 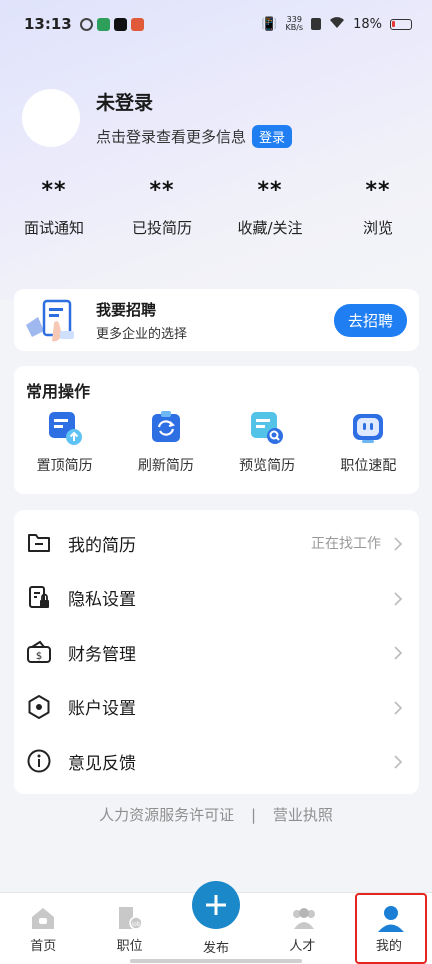 What do you see at coordinates (377, 228) in the screenshot?
I see `stat-label: 浏览` at bounding box center [377, 228].